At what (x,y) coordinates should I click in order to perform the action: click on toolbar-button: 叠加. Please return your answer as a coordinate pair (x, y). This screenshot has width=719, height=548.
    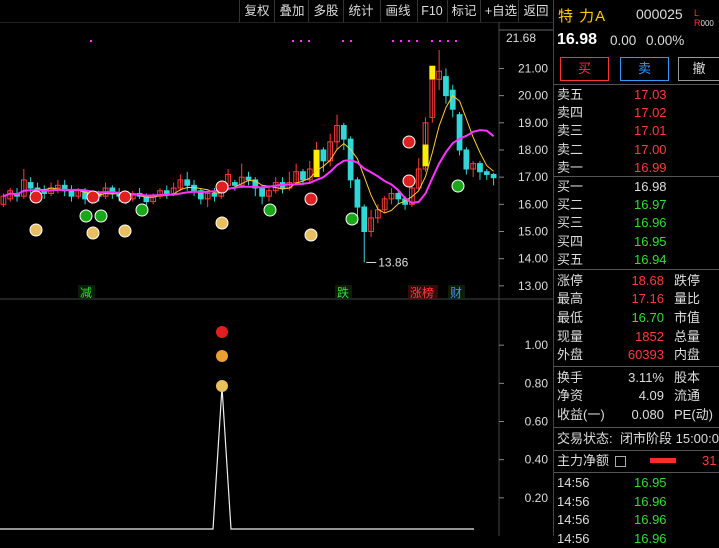
    Looking at the image, I should click on (292, 11).